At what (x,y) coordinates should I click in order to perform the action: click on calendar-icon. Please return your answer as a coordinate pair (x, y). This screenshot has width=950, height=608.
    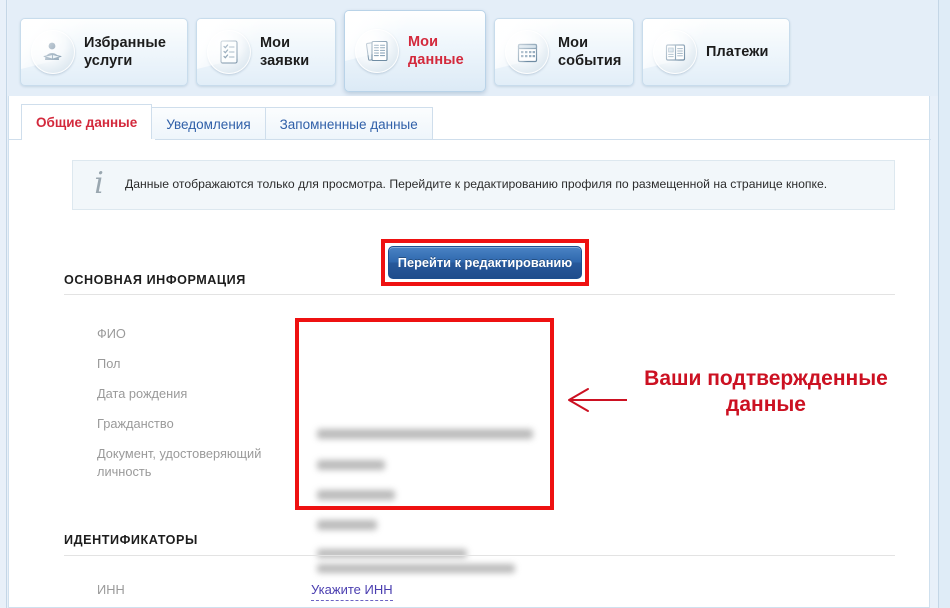
    Looking at the image, I should click on (527, 52).